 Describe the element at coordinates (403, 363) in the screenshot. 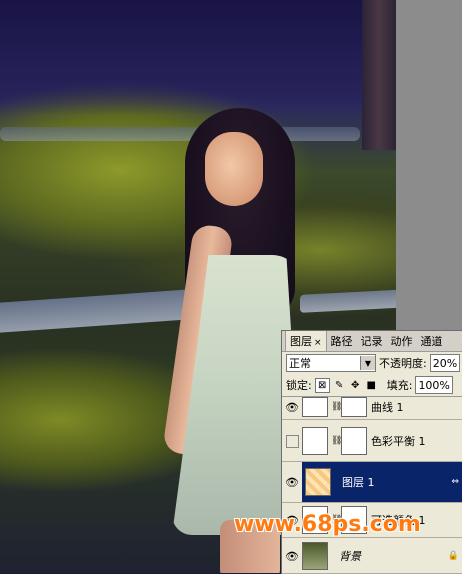

I see `opacity-label: 不透明度:` at that location.